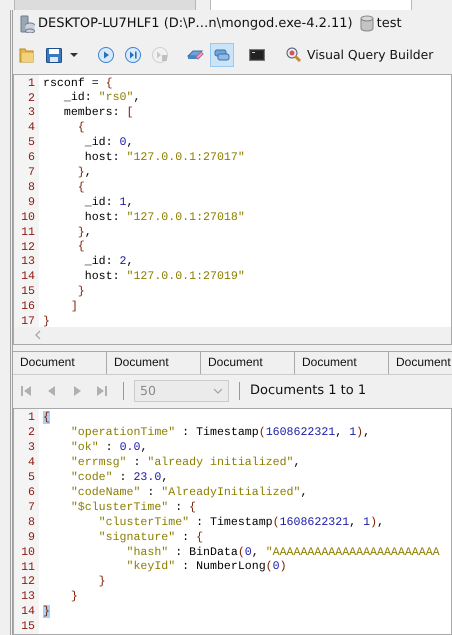 This screenshot has height=635, width=452. Describe the element at coordinates (151, 537) in the screenshot. I see `code-line: "signature" : {` at that location.